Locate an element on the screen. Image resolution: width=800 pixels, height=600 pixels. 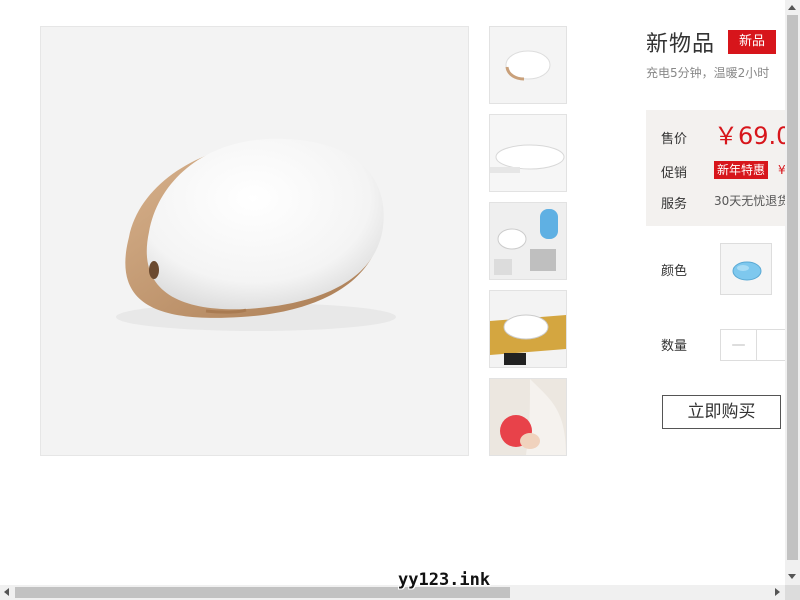
red-warmer-in-hands-thumbnail-icon is located at coordinates (528, 417).